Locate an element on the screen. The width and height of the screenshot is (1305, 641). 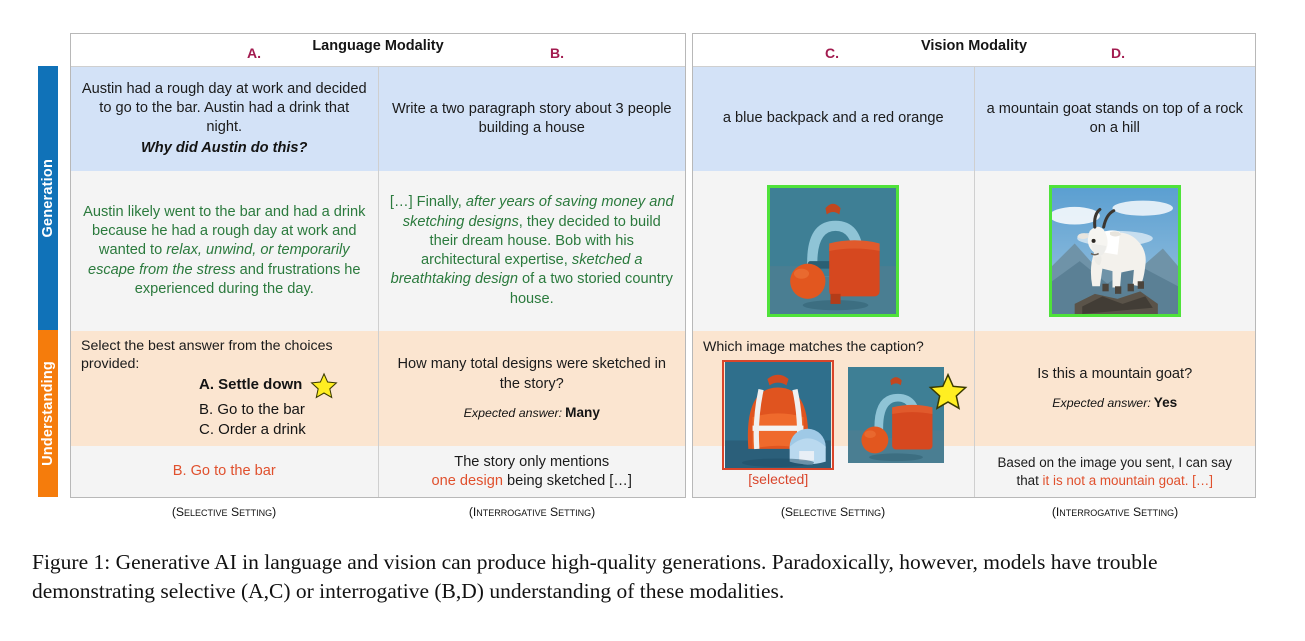
setting-caption-c: (Selective Setting) is located at coordinates (833, 512).